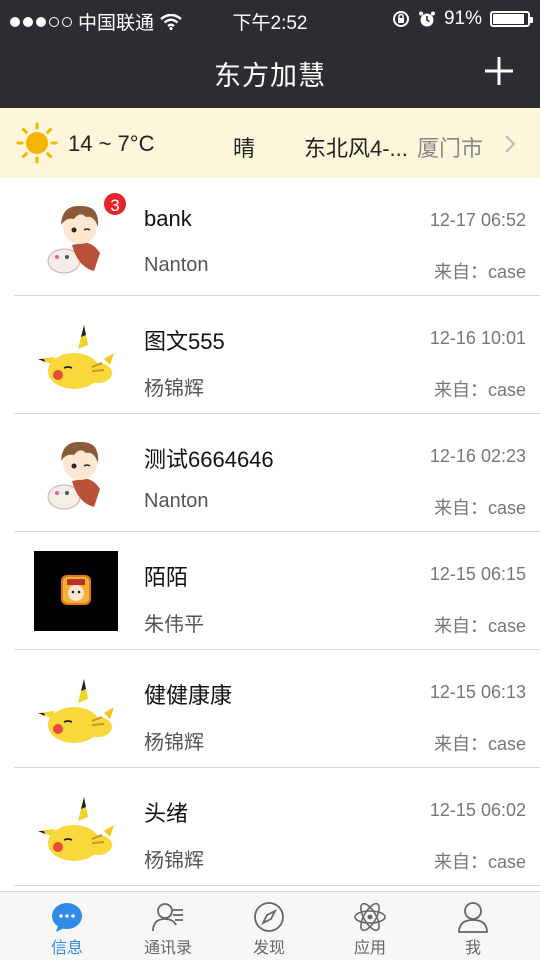  I want to click on message-time: 12-15 06:02, so click(477, 810).